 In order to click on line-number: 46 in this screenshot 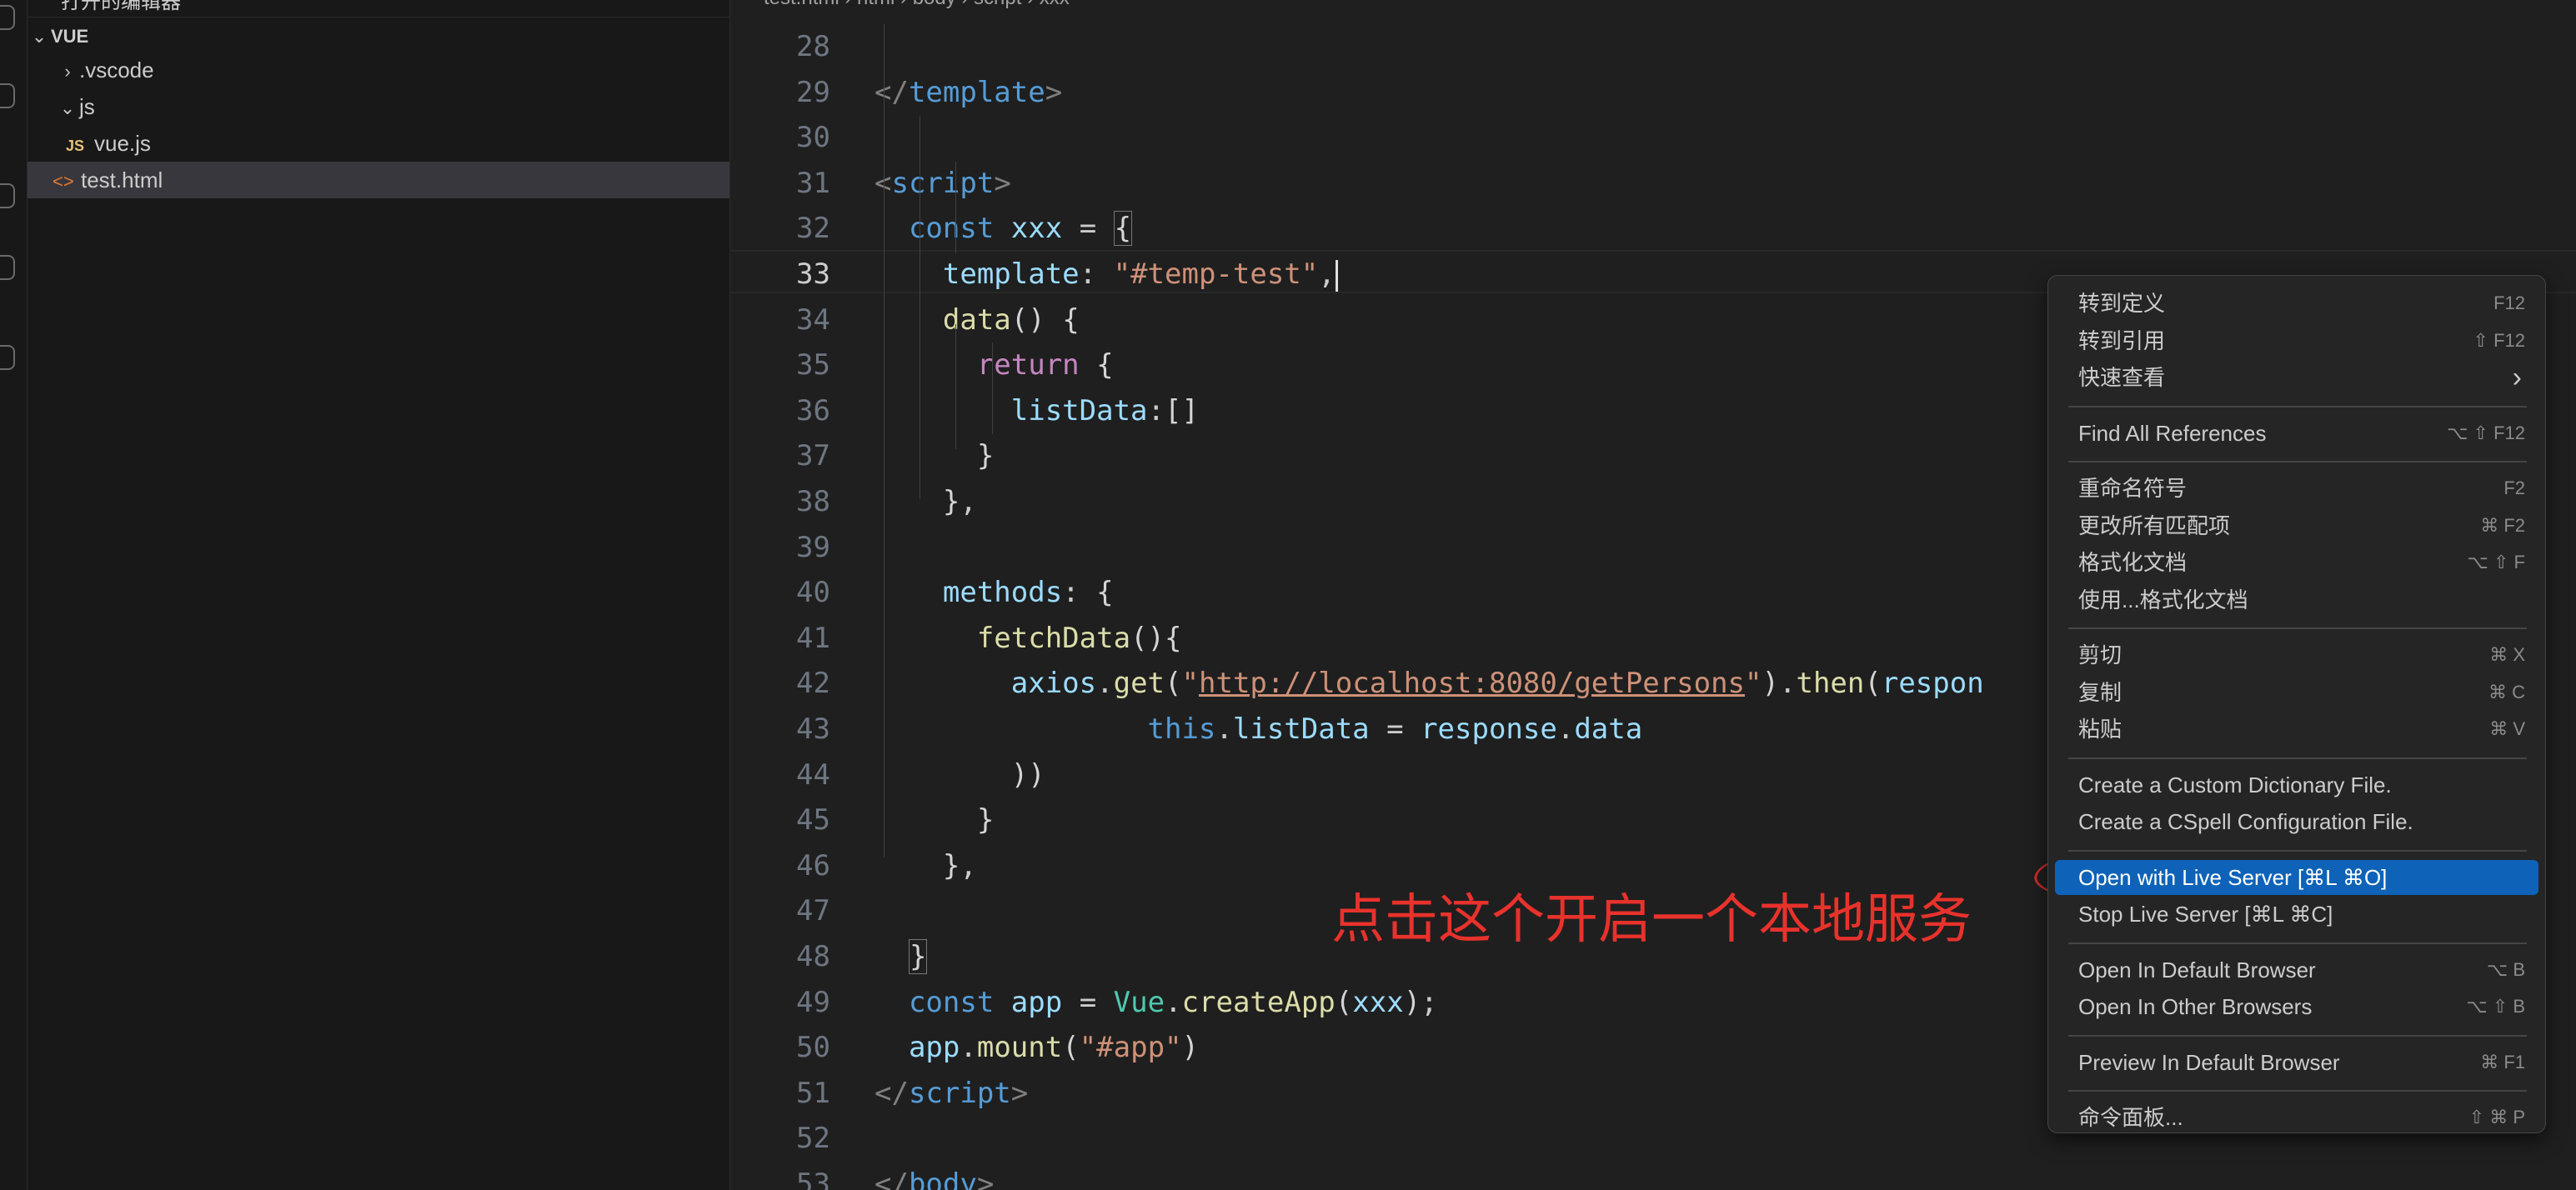, I will do `click(813, 865)`.